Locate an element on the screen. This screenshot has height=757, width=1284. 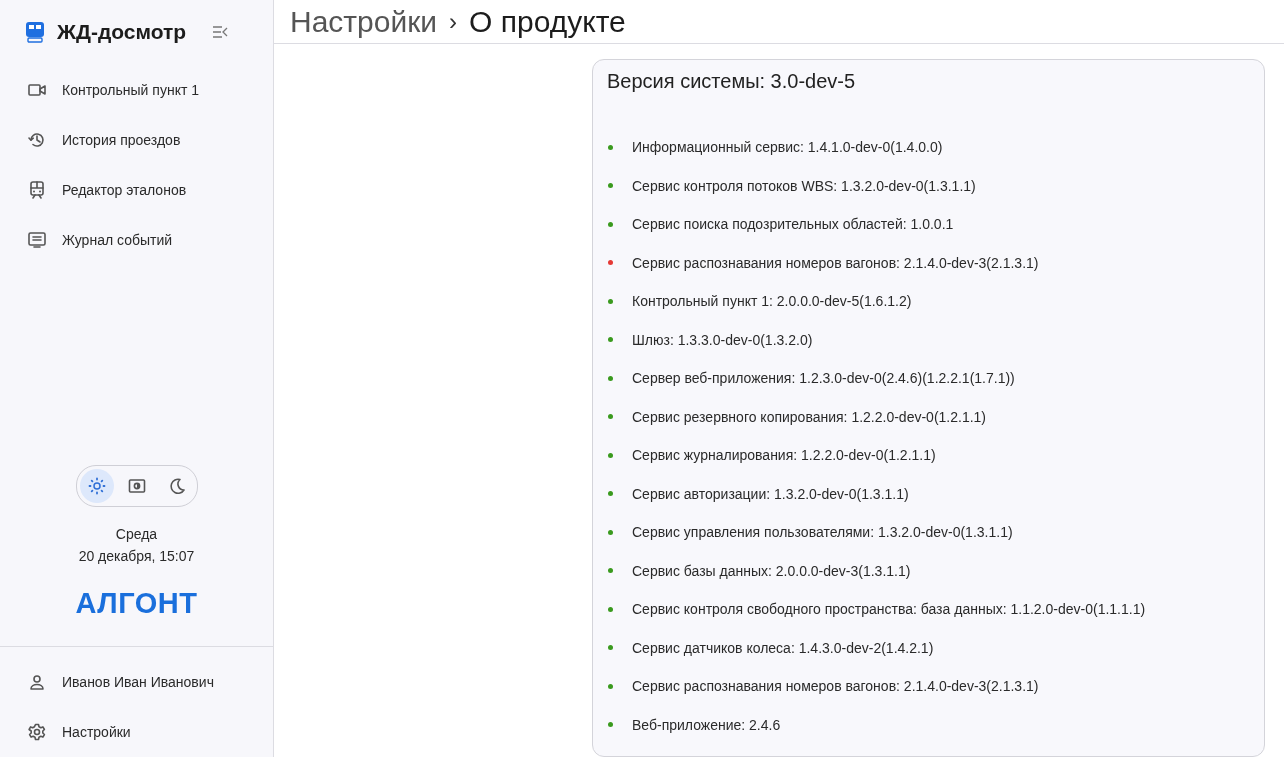
company-logo: АЛГОНТ is located at coordinates (136, 603).